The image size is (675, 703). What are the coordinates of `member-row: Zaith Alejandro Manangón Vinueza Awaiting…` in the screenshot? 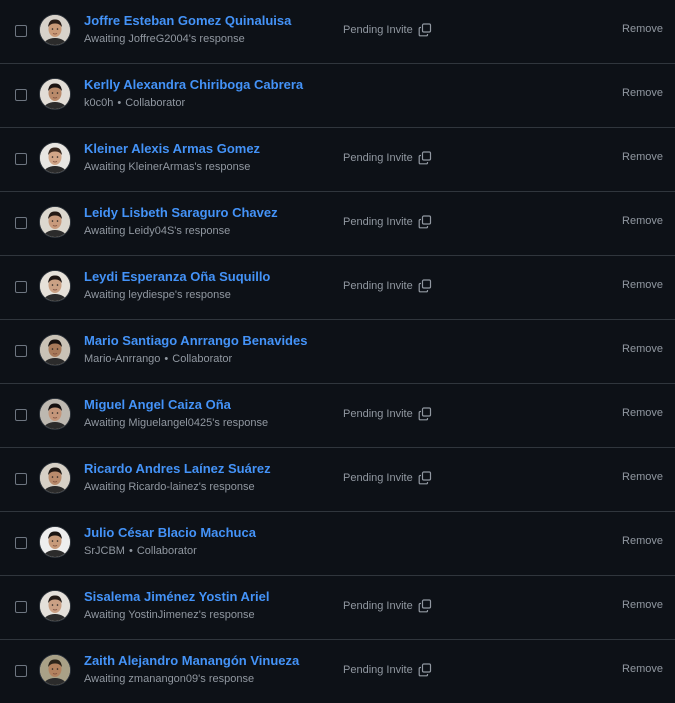 It's located at (337, 671).